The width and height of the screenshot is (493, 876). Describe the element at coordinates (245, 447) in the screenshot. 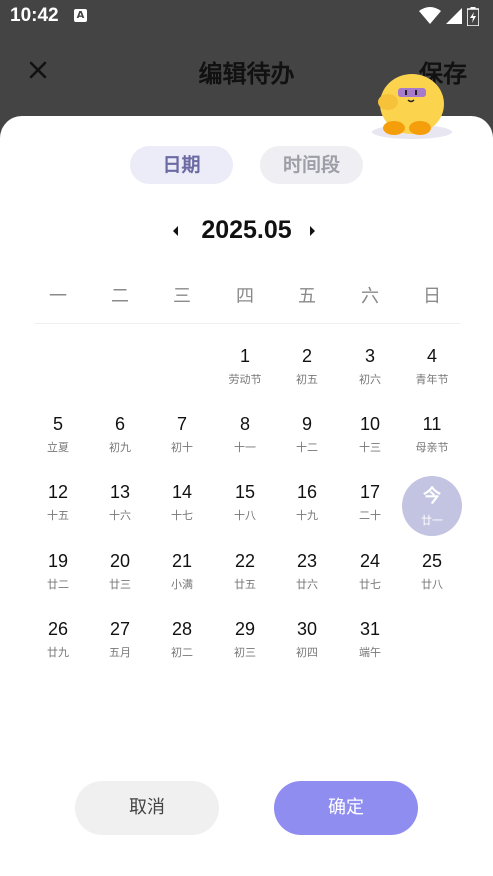

I see `lunar-label: 十一` at that location.